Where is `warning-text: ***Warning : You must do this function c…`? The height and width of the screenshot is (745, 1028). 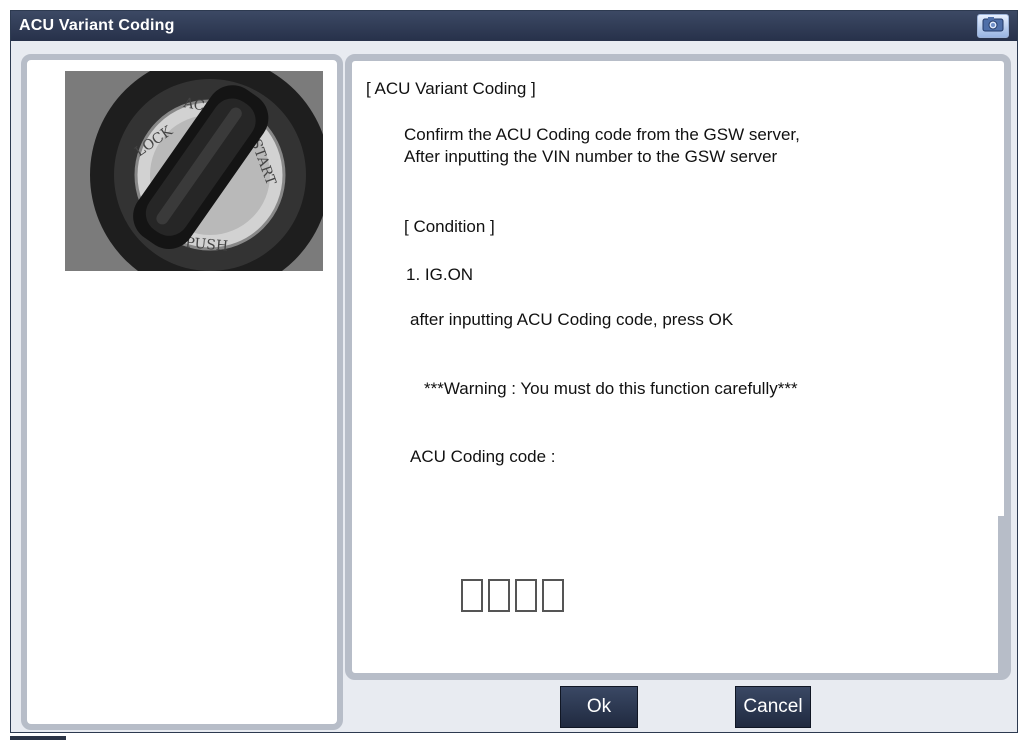 warning-text: ***Warning : You must do this function c… is located at coordinates (611, 388).